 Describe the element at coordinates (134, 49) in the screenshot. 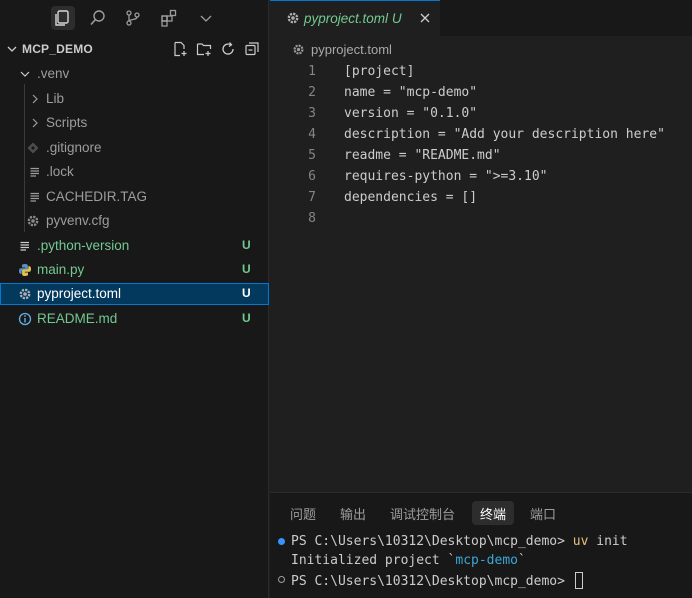

I see `explorer-header: MCP_DEMO` at that location.